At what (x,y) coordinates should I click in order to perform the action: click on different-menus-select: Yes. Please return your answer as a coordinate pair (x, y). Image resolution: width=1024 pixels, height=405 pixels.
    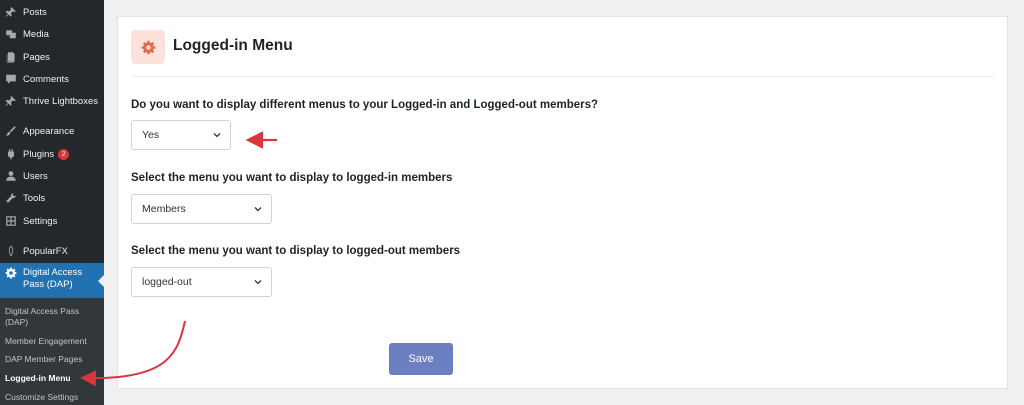
    Looking at the image, I should click on (181, 135).